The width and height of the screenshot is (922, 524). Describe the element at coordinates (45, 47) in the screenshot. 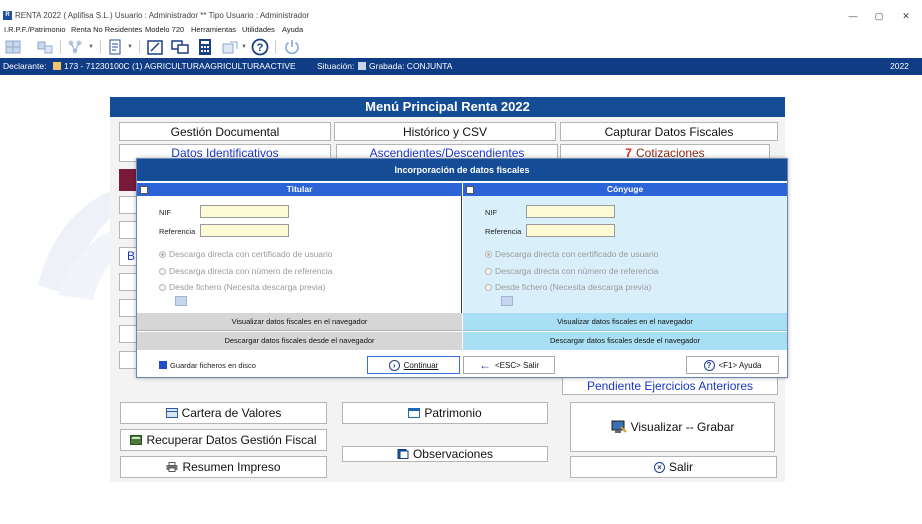

I see `transfer-icon` at that location.